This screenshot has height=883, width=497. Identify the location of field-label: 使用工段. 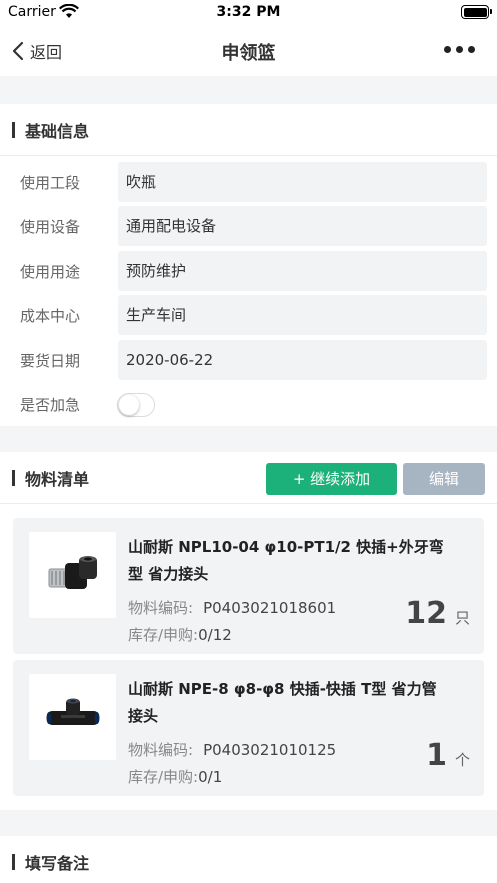
(50, 183).